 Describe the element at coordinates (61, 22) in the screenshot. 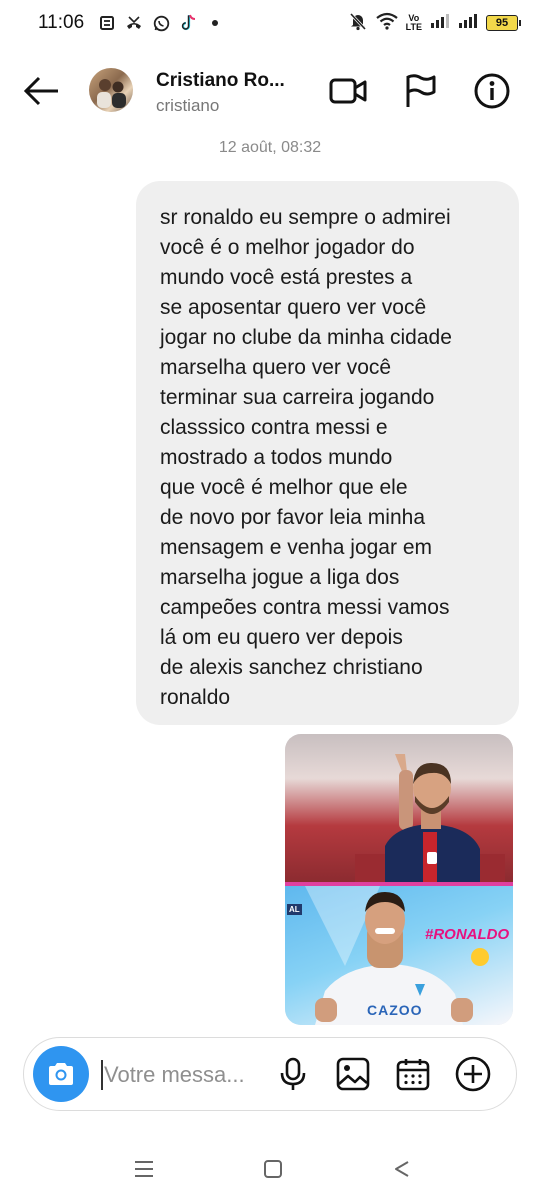

I see `status-time: 11:06` at that location.